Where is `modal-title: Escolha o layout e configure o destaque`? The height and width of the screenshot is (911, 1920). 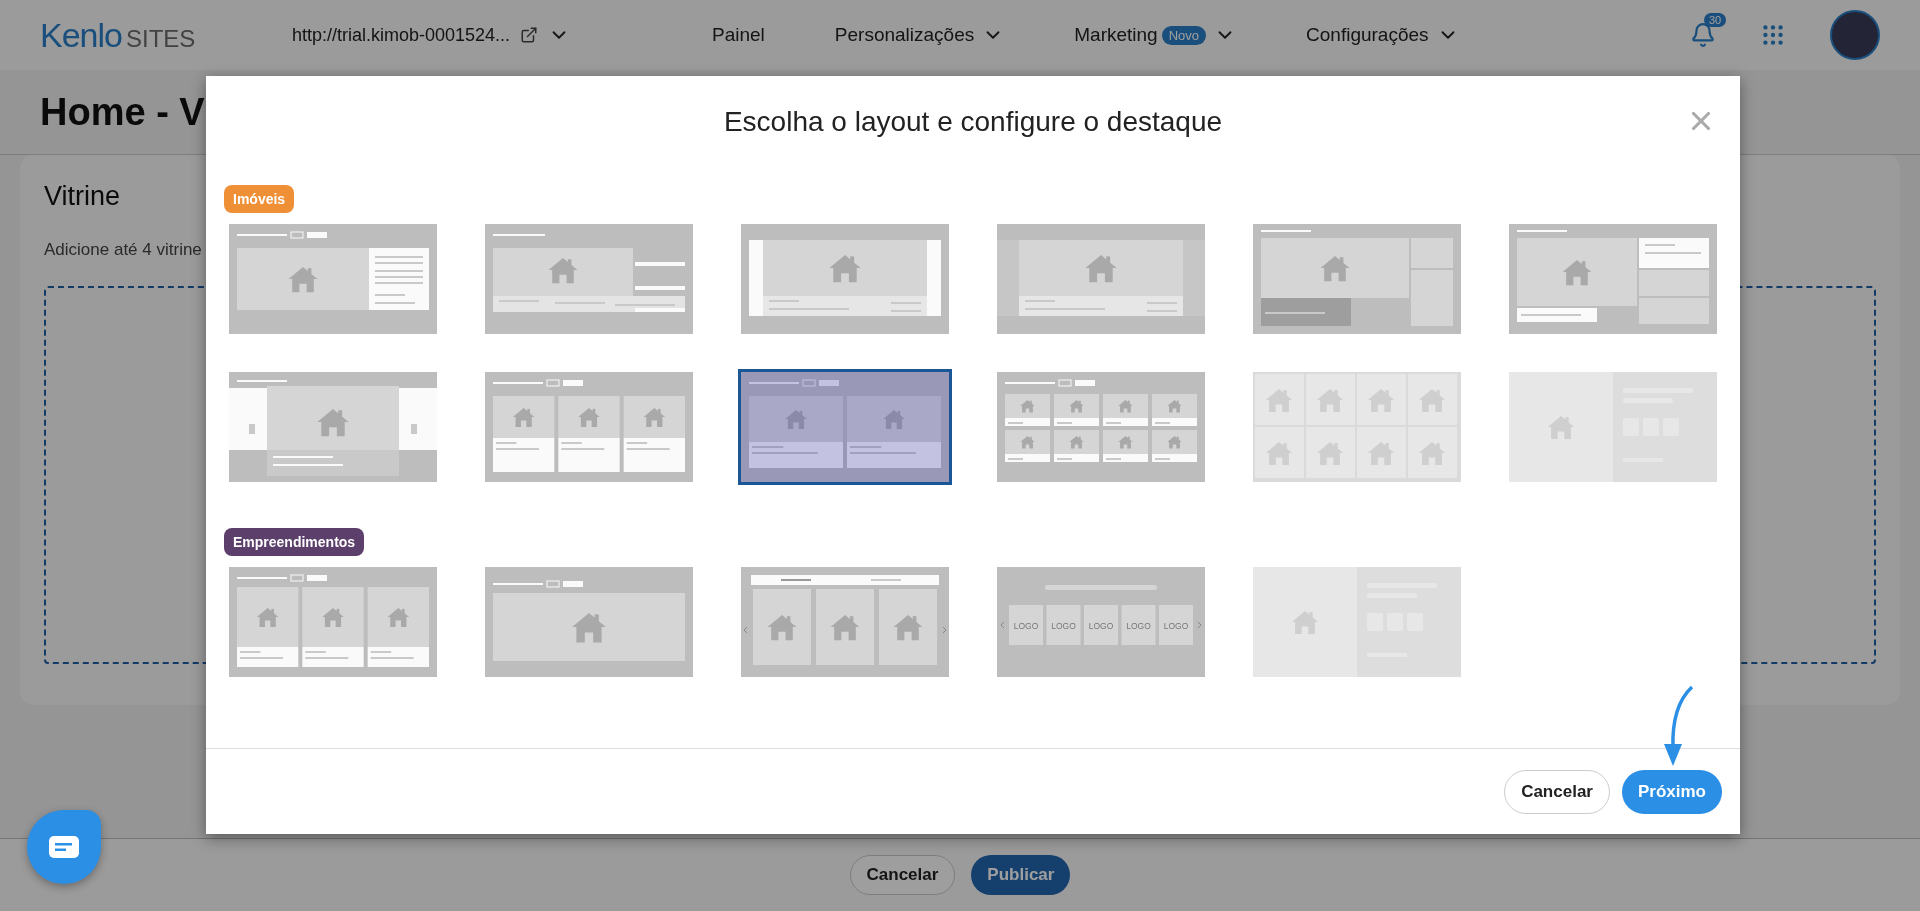
modal-title: Escolha o layout e configure o destaque is located at coordinates (973, 122).